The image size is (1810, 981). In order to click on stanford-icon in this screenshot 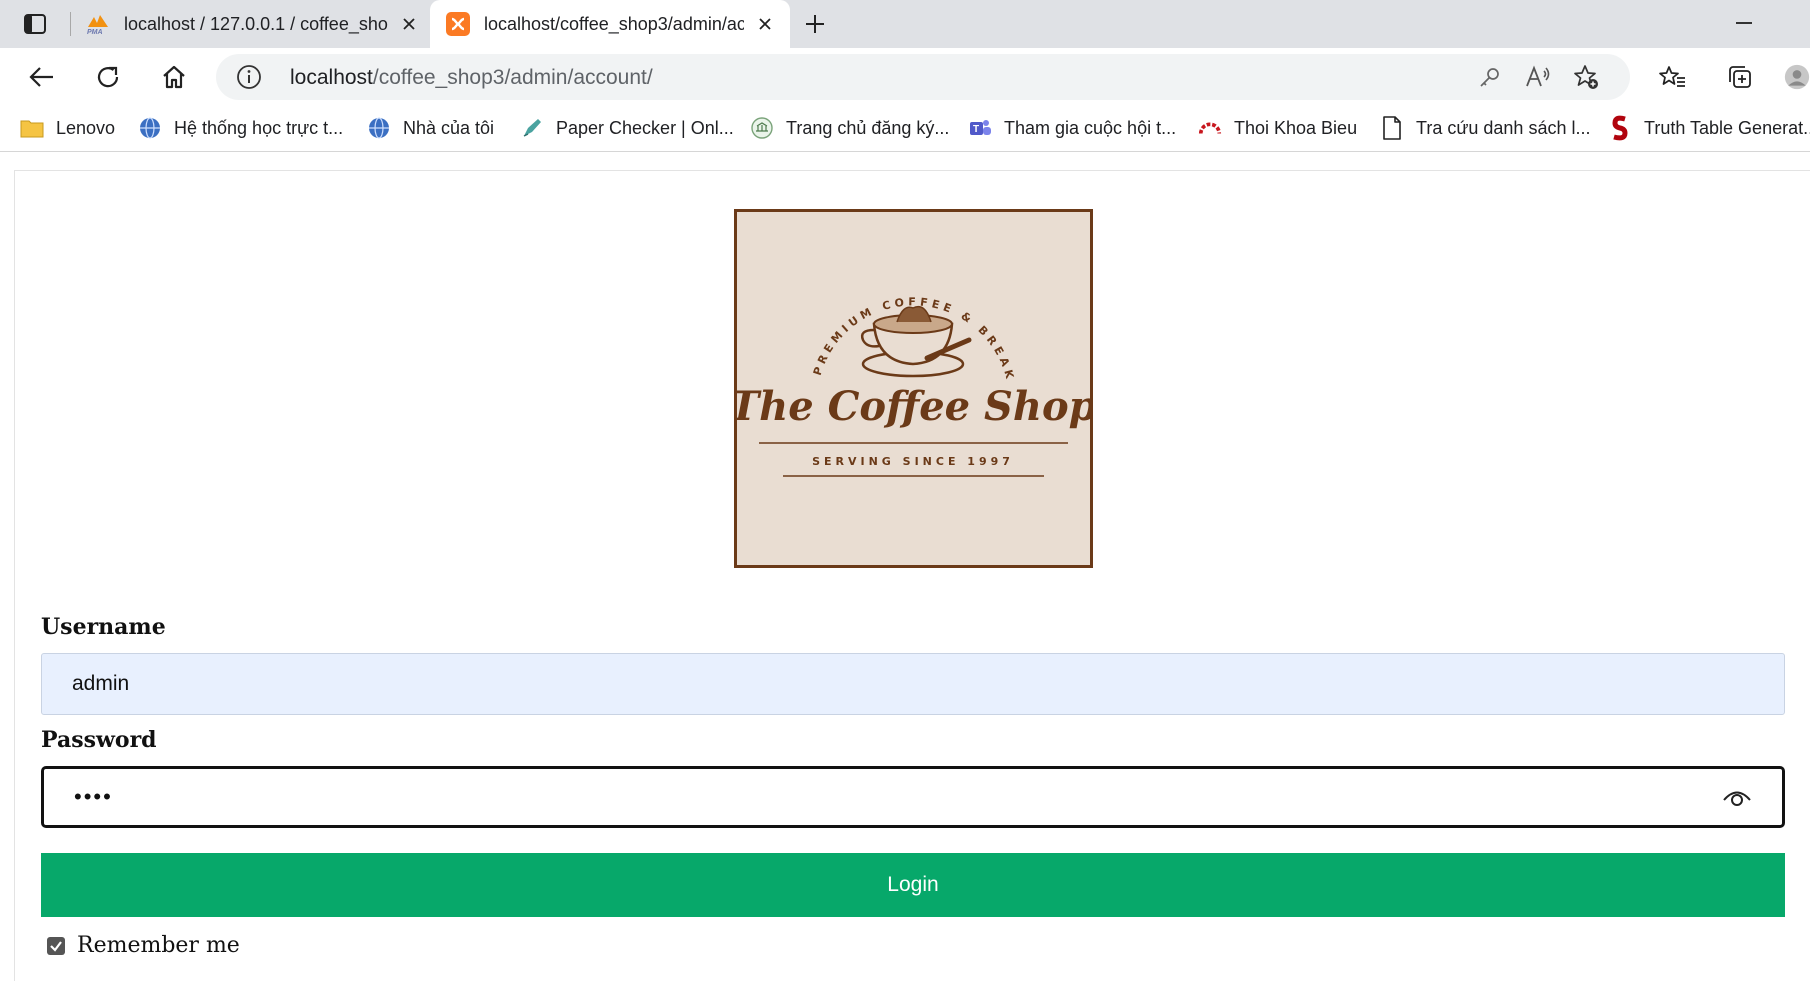, I will do `click(1620, 128)`.